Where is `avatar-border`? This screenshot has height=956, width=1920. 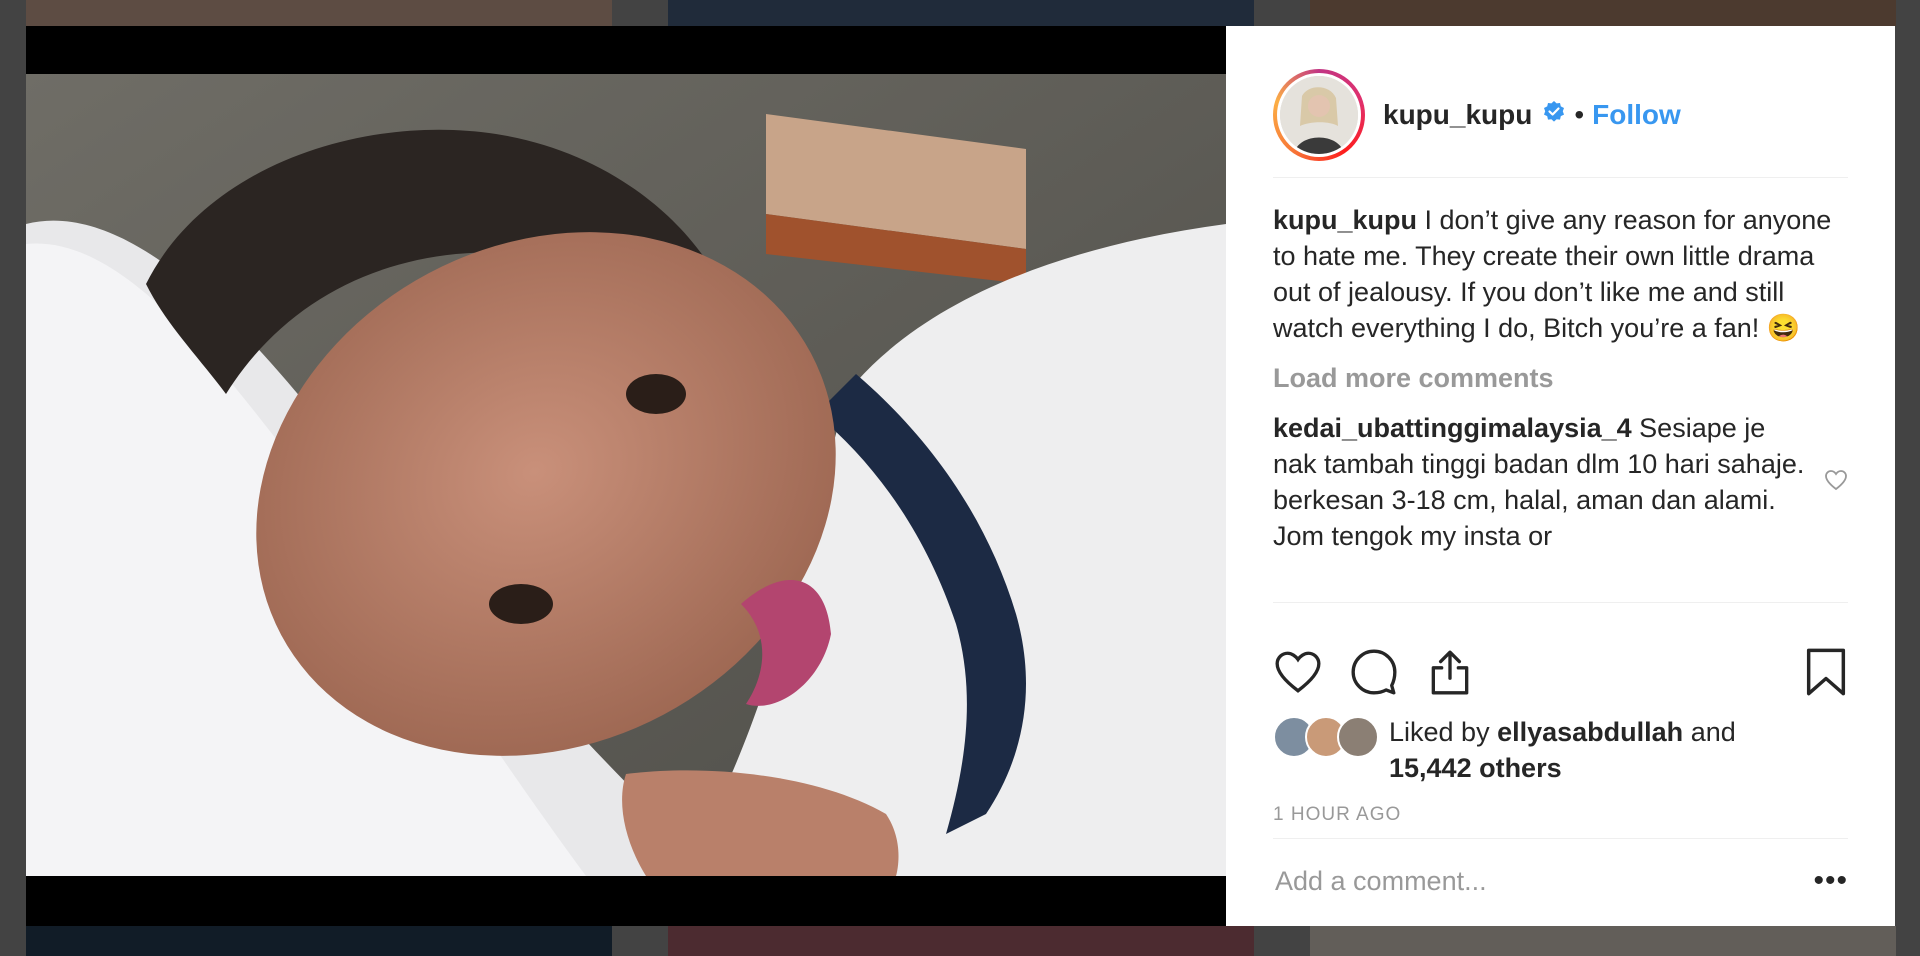 avatar-border is located at coordinates (1319, 114).